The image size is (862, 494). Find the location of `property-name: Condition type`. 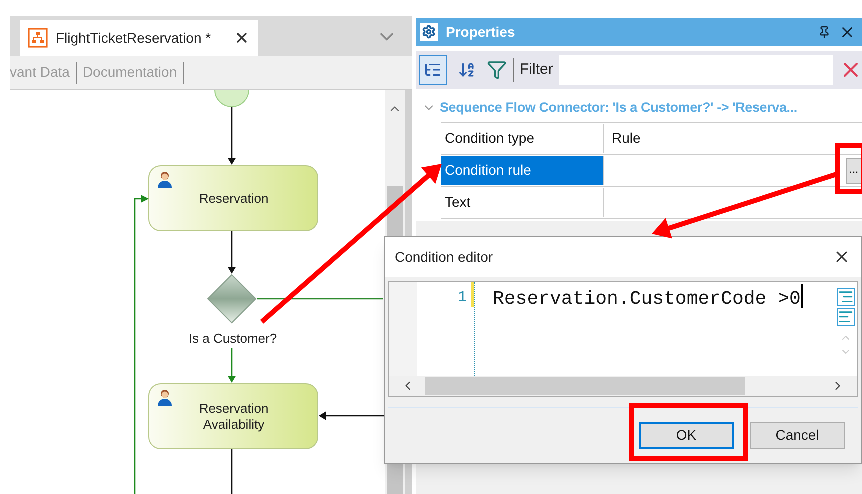

property-name: Condition type is located at coordinates (522, 138).